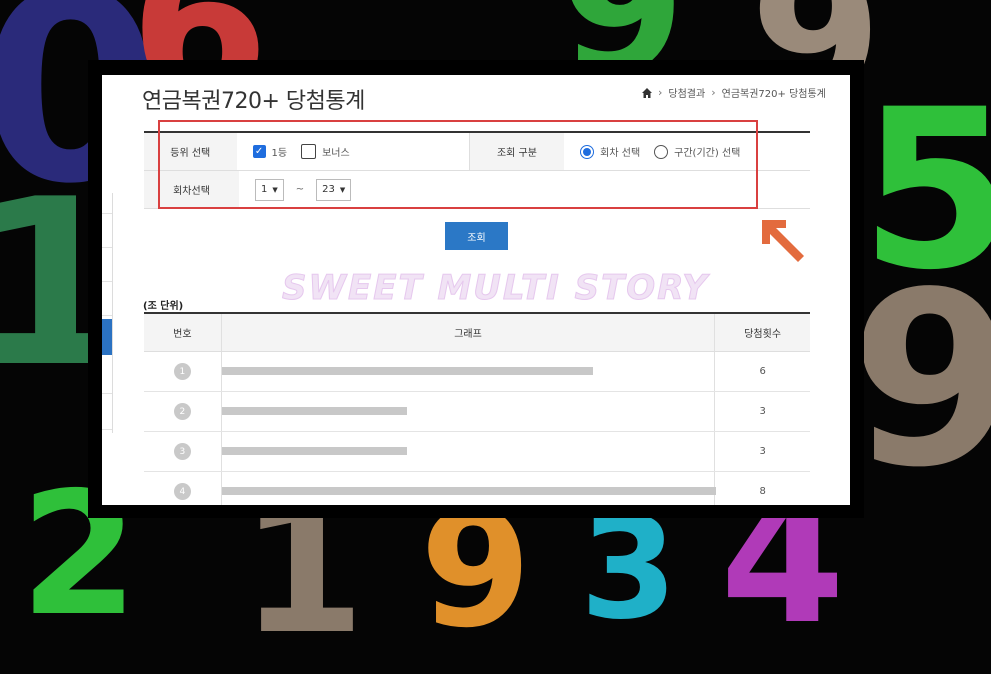 The image size is (991, 674). I want to click on row-number-cell: 2, so click(182, 411).